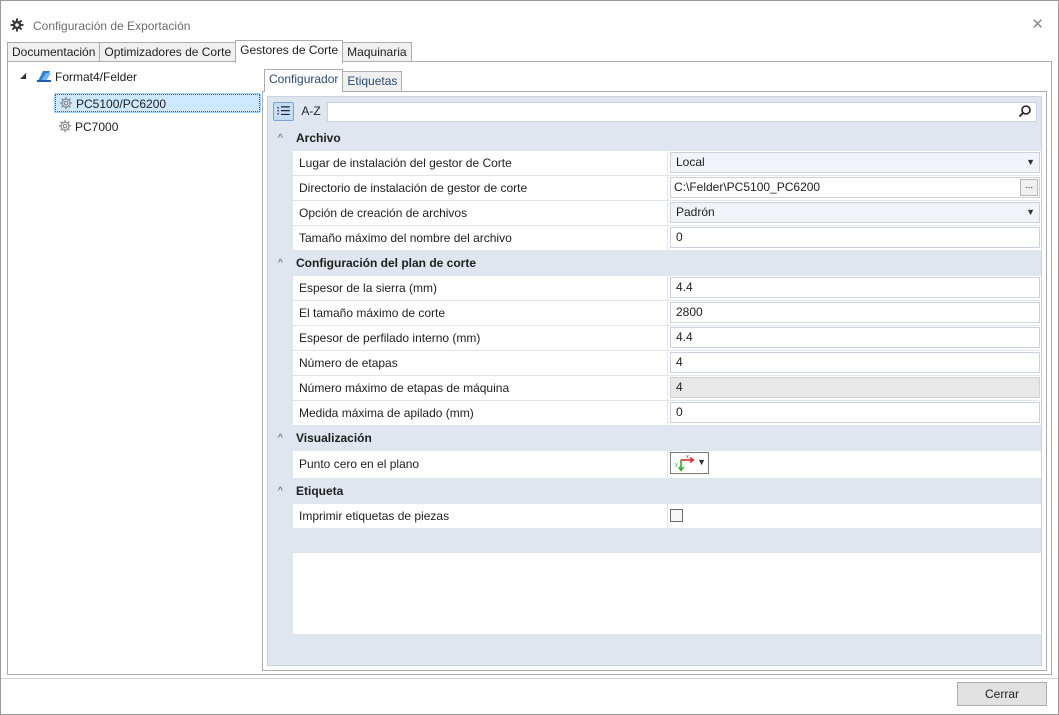 The width and height of the screenshot is (1059, 715). Describe the element at coordinates (97, 127) in the screenshot. I see `tree-item-label: PC7000` at that location.